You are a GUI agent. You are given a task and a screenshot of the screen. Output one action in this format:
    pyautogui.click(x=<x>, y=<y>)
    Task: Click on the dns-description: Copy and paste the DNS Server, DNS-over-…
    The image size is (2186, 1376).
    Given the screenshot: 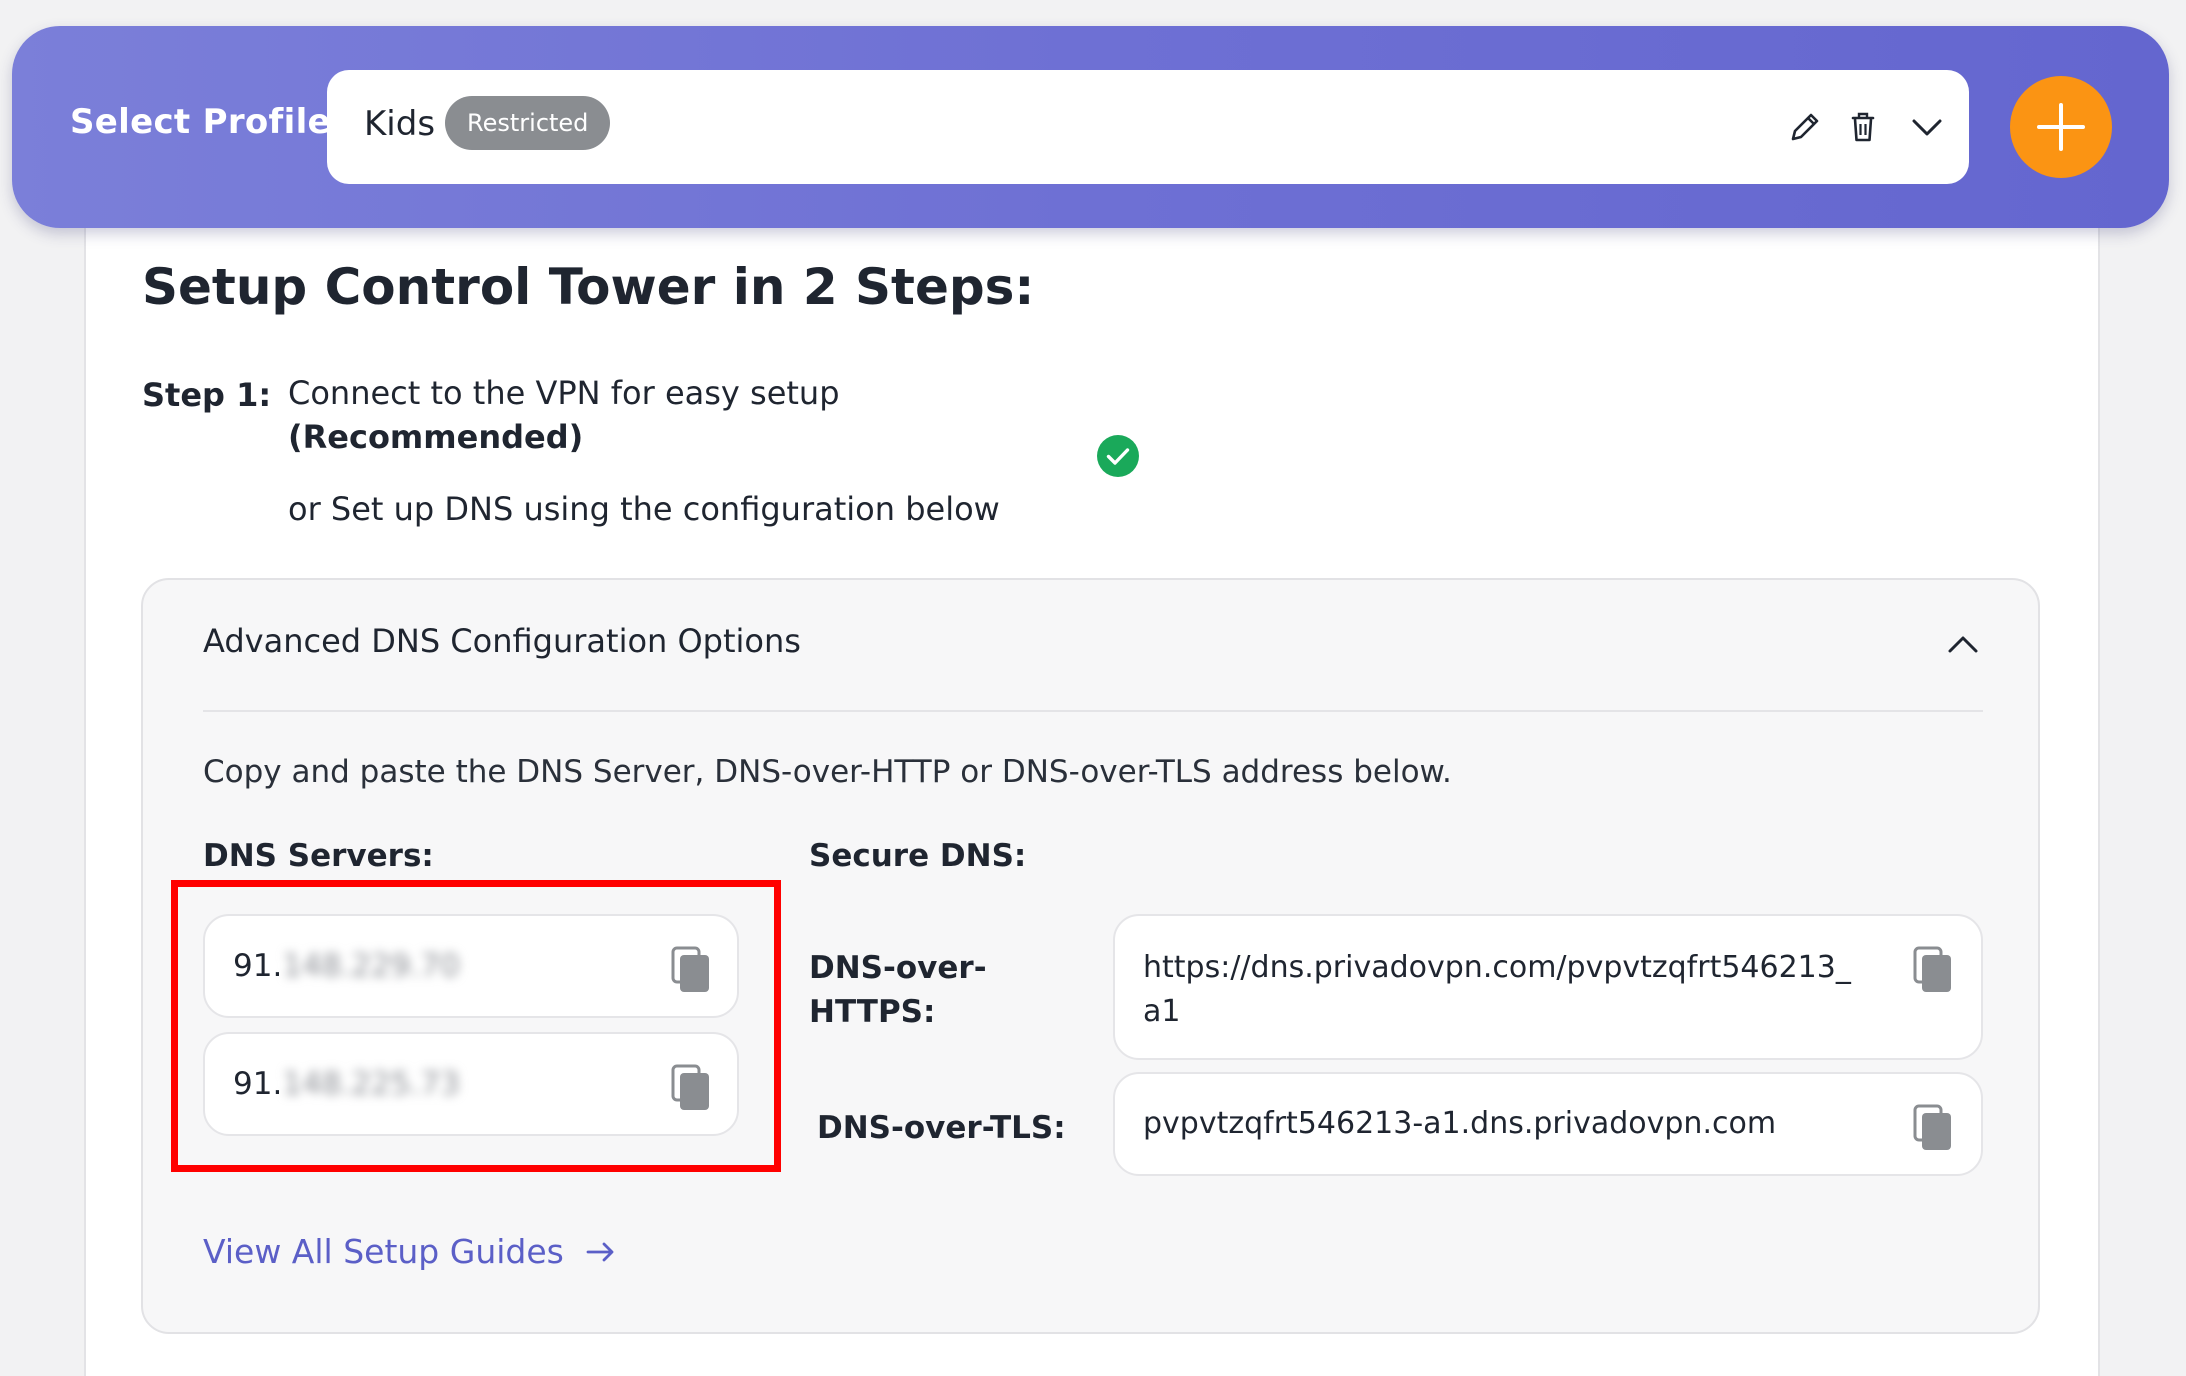 What is the action you would take?
    pyautogui.click(x=827, y=772)
    